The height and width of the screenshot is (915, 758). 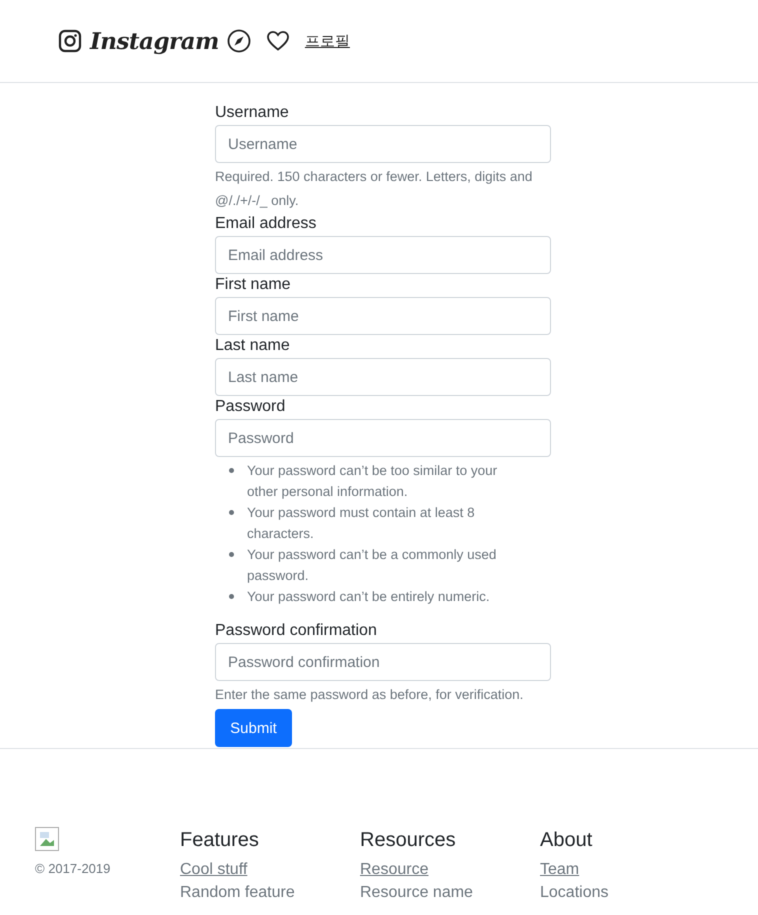 What do you see at coordinates (253, 285) in the screenshot?
I see `field-label: First name` at bounding box center [253, 285].